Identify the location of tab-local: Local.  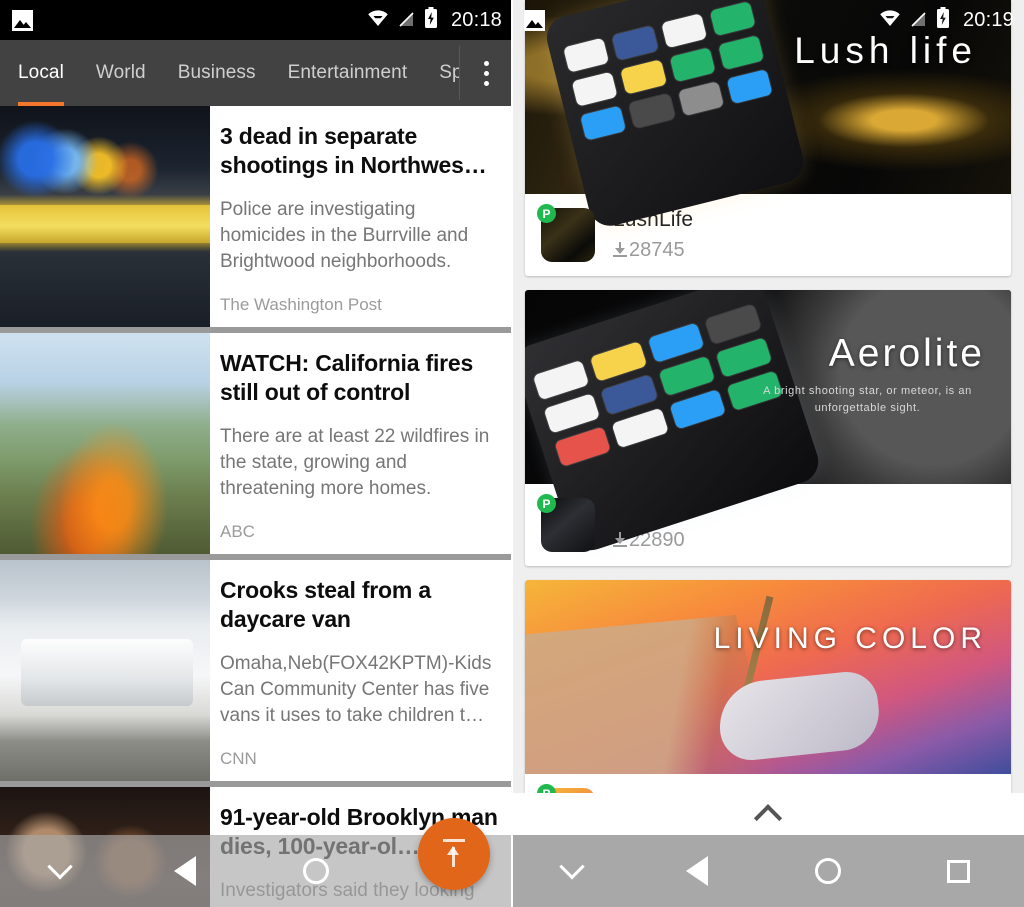
(40, 73).